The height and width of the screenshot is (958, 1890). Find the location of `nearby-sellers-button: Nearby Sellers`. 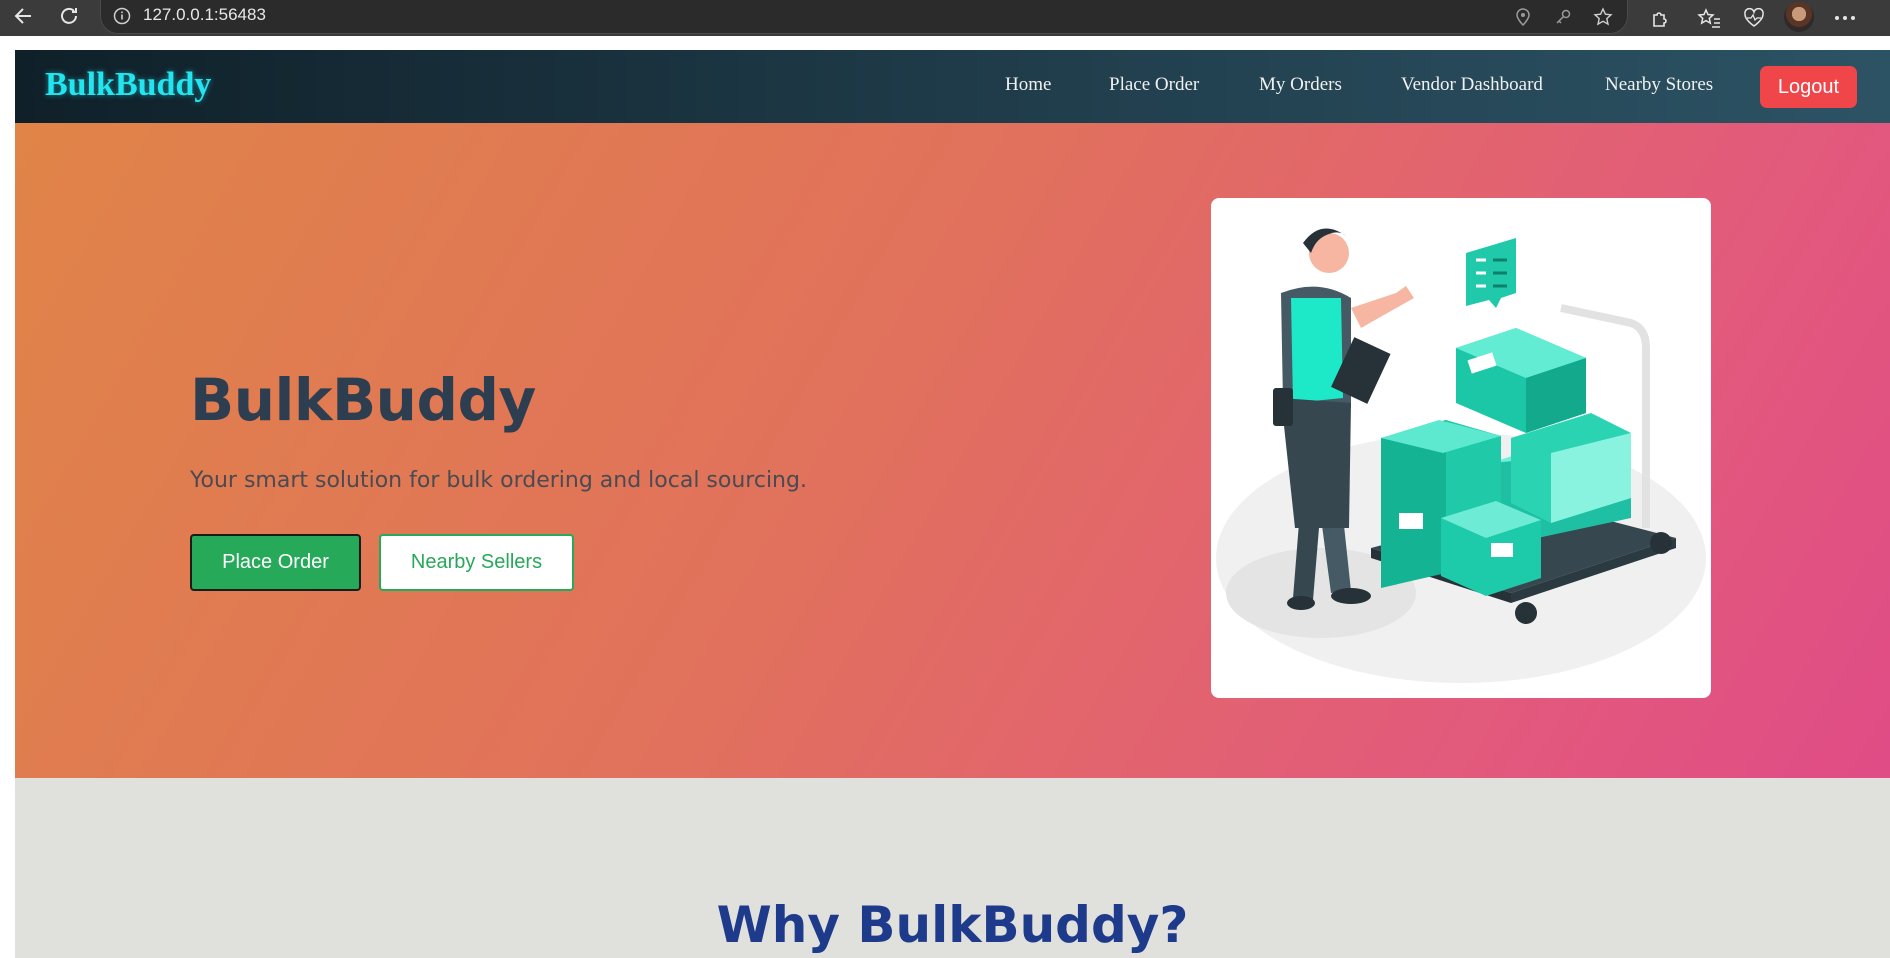

nearby-sellers-button: Nearby Sellers is located at coordinates (476, 562).